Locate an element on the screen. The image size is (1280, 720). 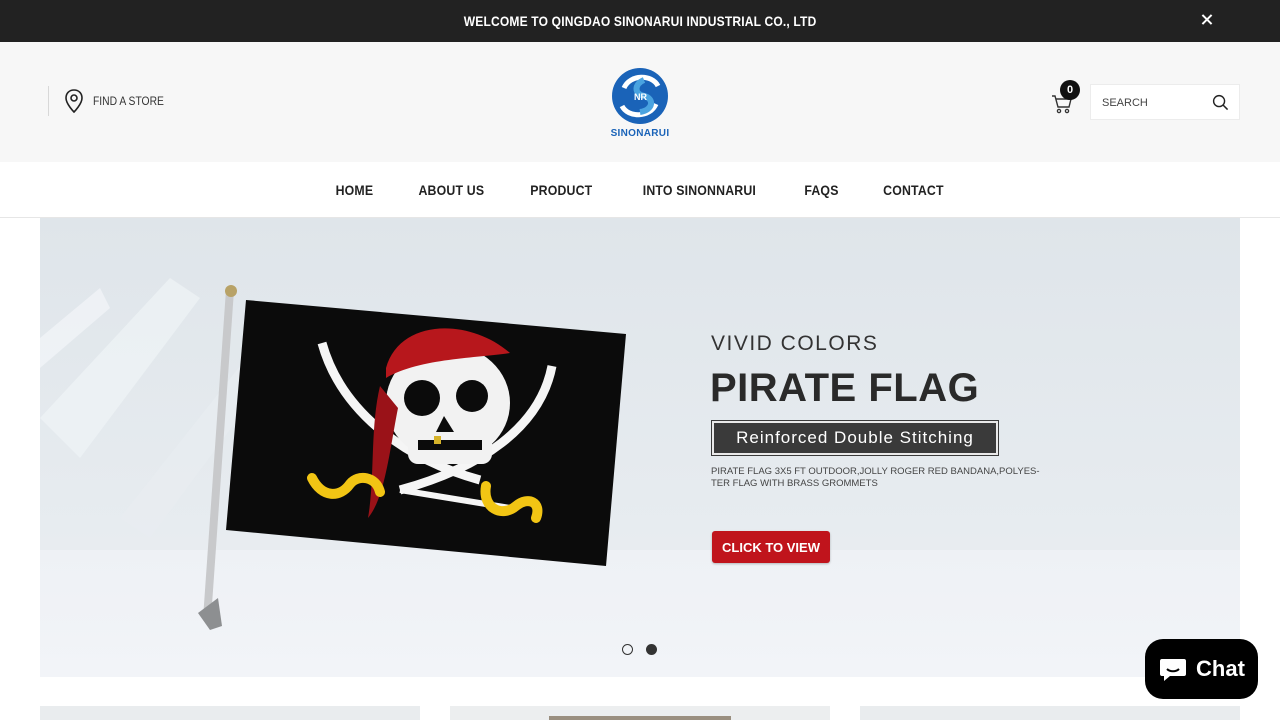
nav-item-into-sinonnarui: INTO SINONNARUI is located at coordinates (699, 190).